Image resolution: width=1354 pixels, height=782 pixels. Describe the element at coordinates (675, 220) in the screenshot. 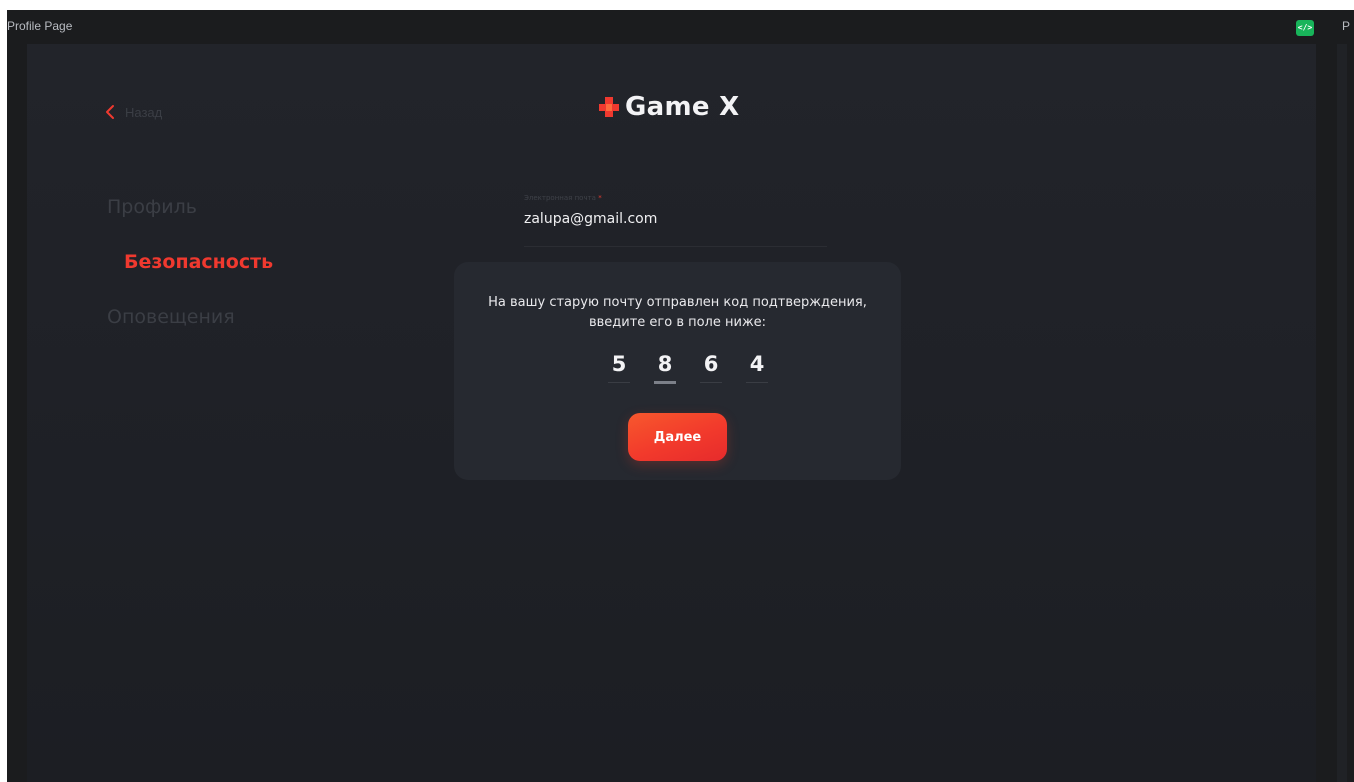

I see `email-field: Электронная почта * zalupa@gmail.com` at that location.